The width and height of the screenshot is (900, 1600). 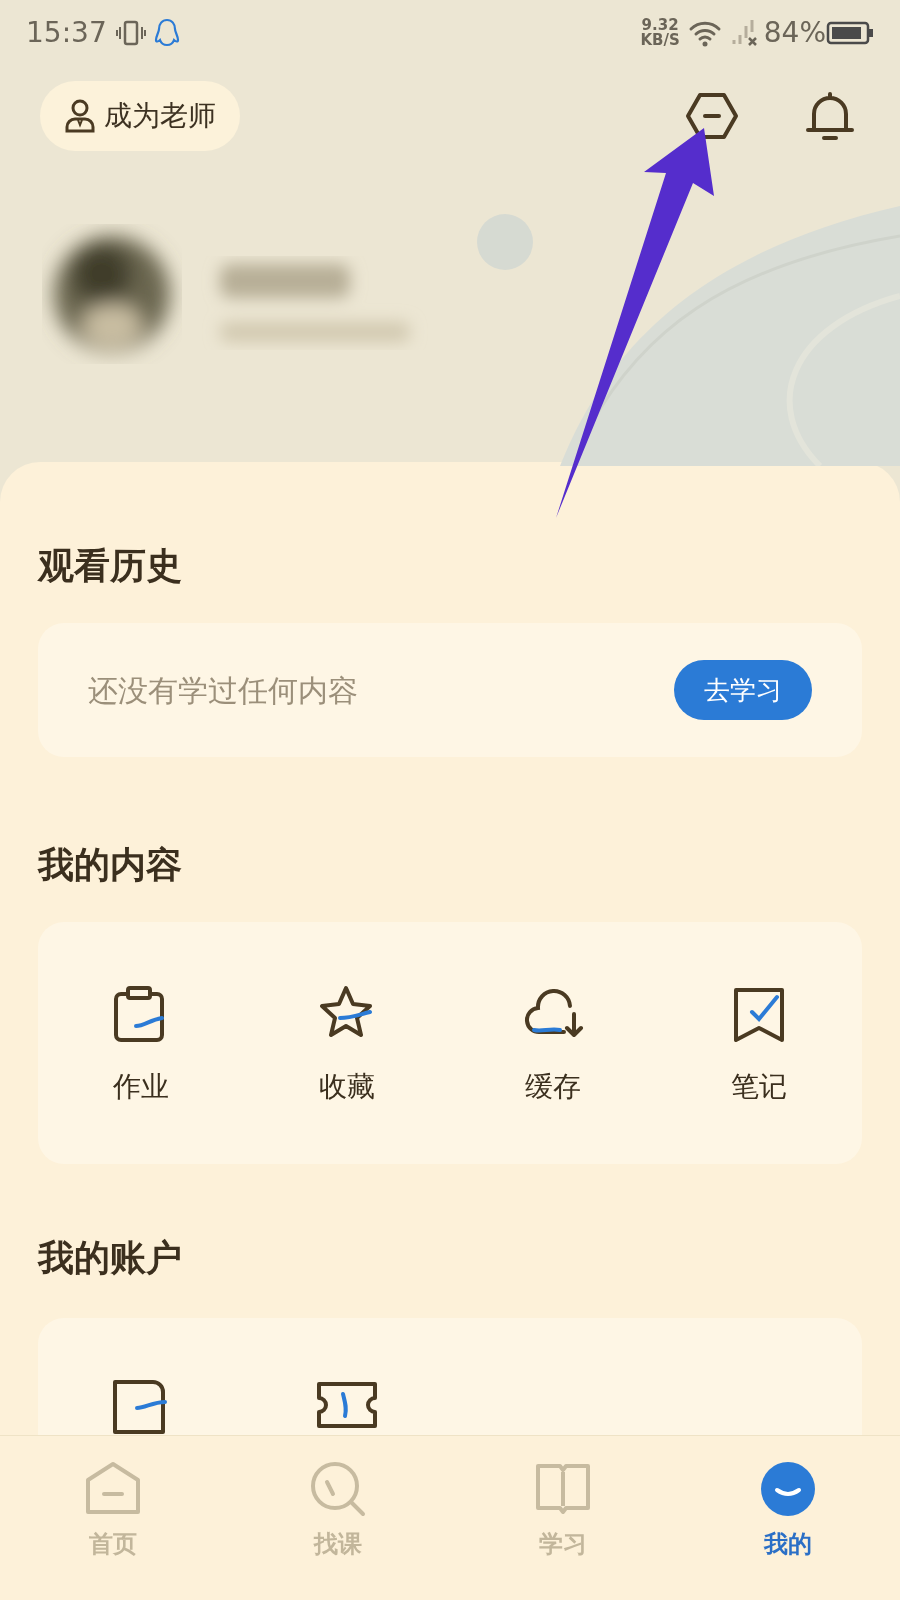 What do you see at coordinates (660, 25) in the screenshot?
I see `network-speed: 9.32` at bounding box center [660, 25].